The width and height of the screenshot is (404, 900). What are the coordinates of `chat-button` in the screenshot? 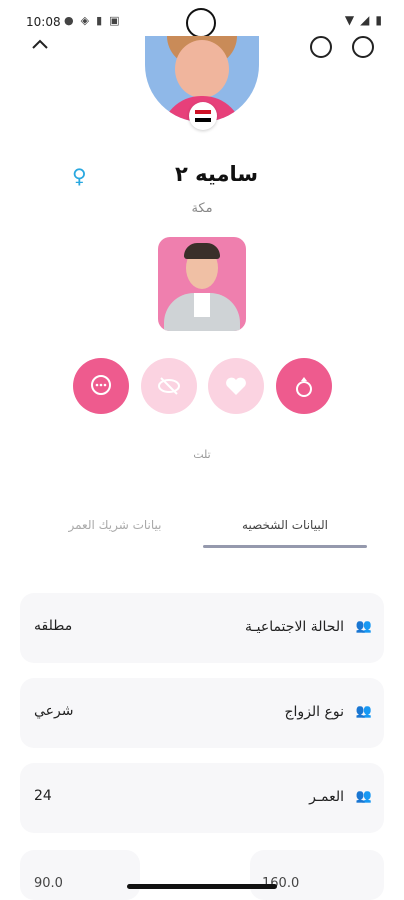 It's located at (101, 386).